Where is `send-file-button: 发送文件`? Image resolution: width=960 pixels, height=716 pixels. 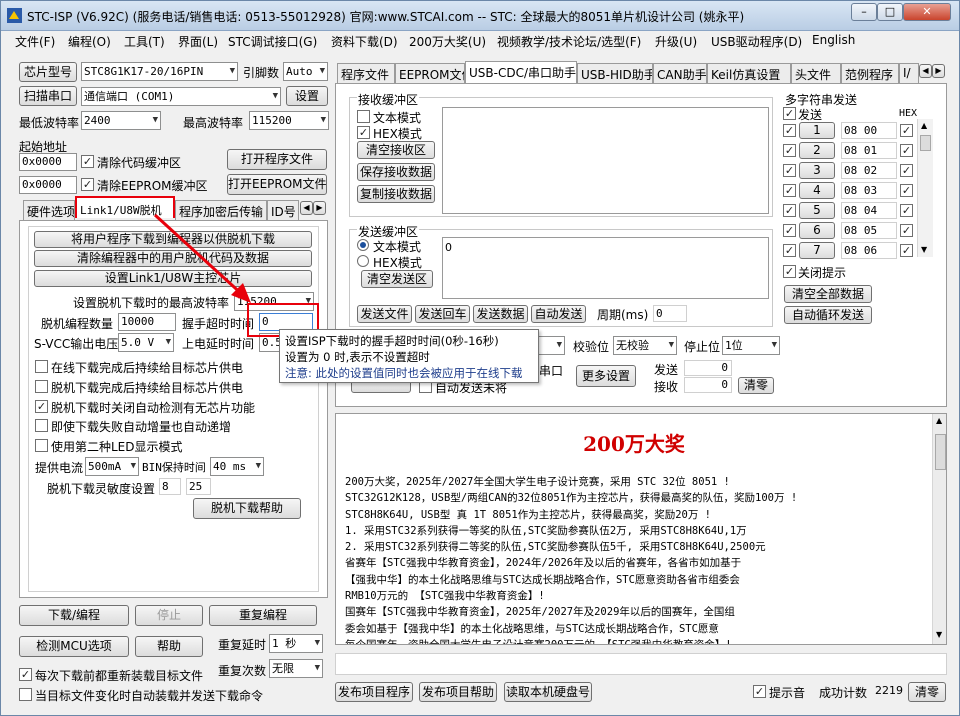
send-file-button: 发送文件 is located at coordinates (384, 314).